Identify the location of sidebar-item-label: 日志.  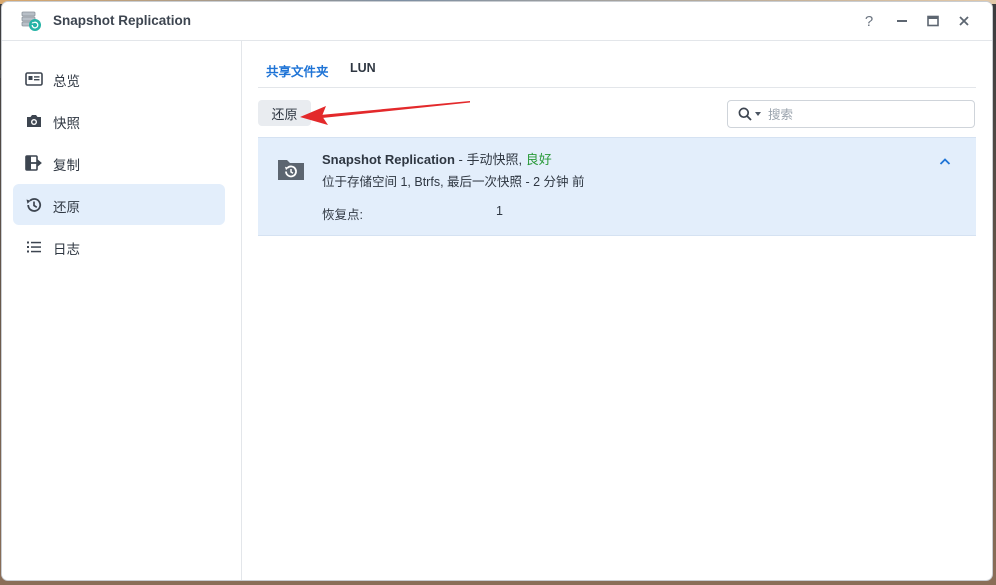
(66, 249).